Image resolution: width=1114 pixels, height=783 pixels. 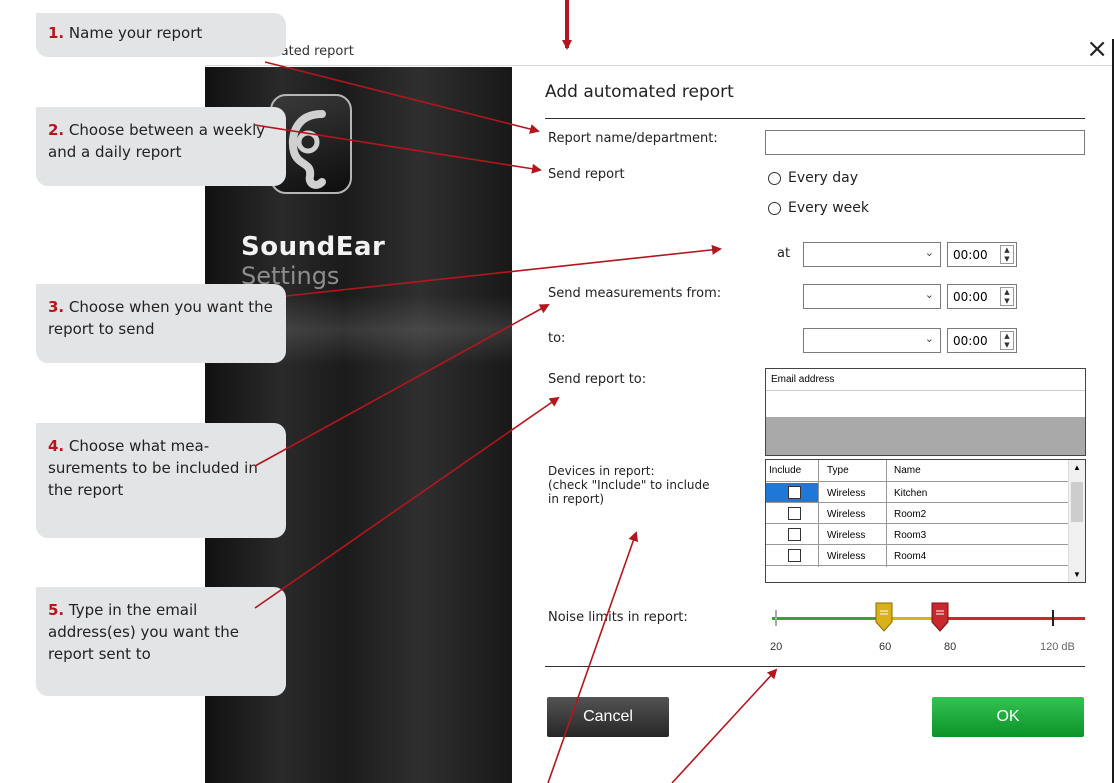 I want to click on email-list: Email address, so click(x=925, y=412).